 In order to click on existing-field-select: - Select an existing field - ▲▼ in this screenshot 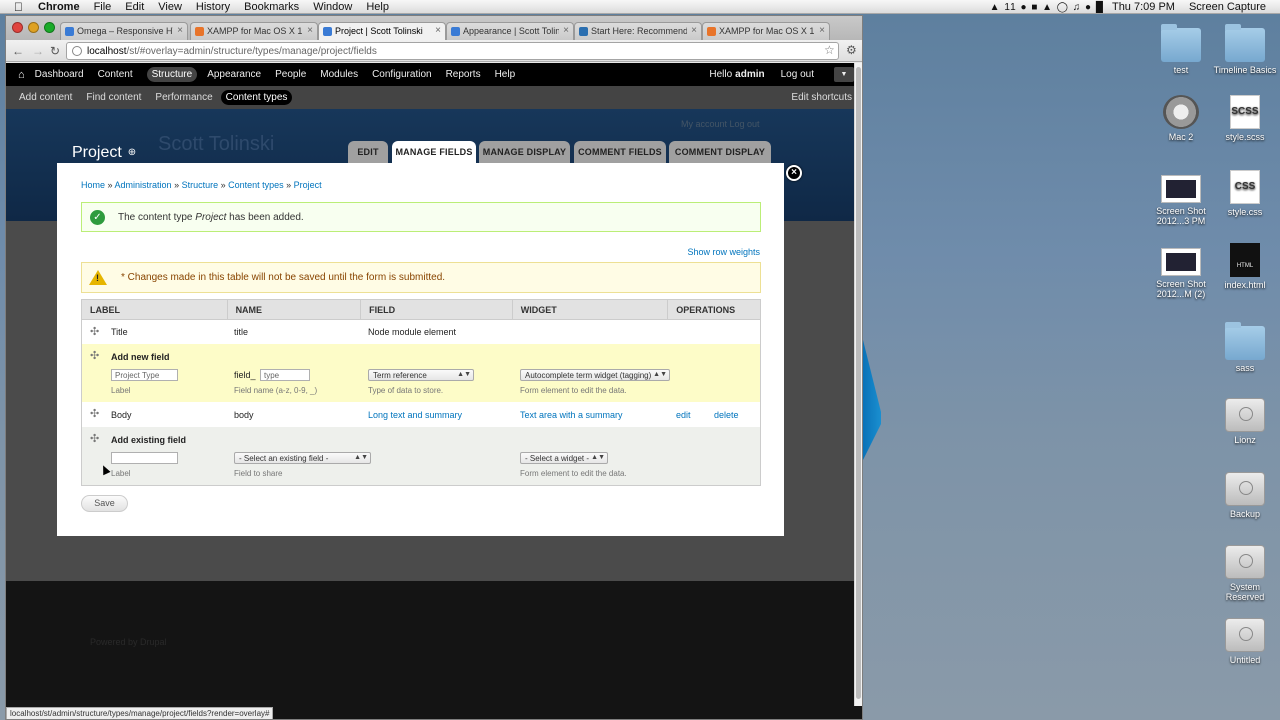, I will do `click(302, 458)`.